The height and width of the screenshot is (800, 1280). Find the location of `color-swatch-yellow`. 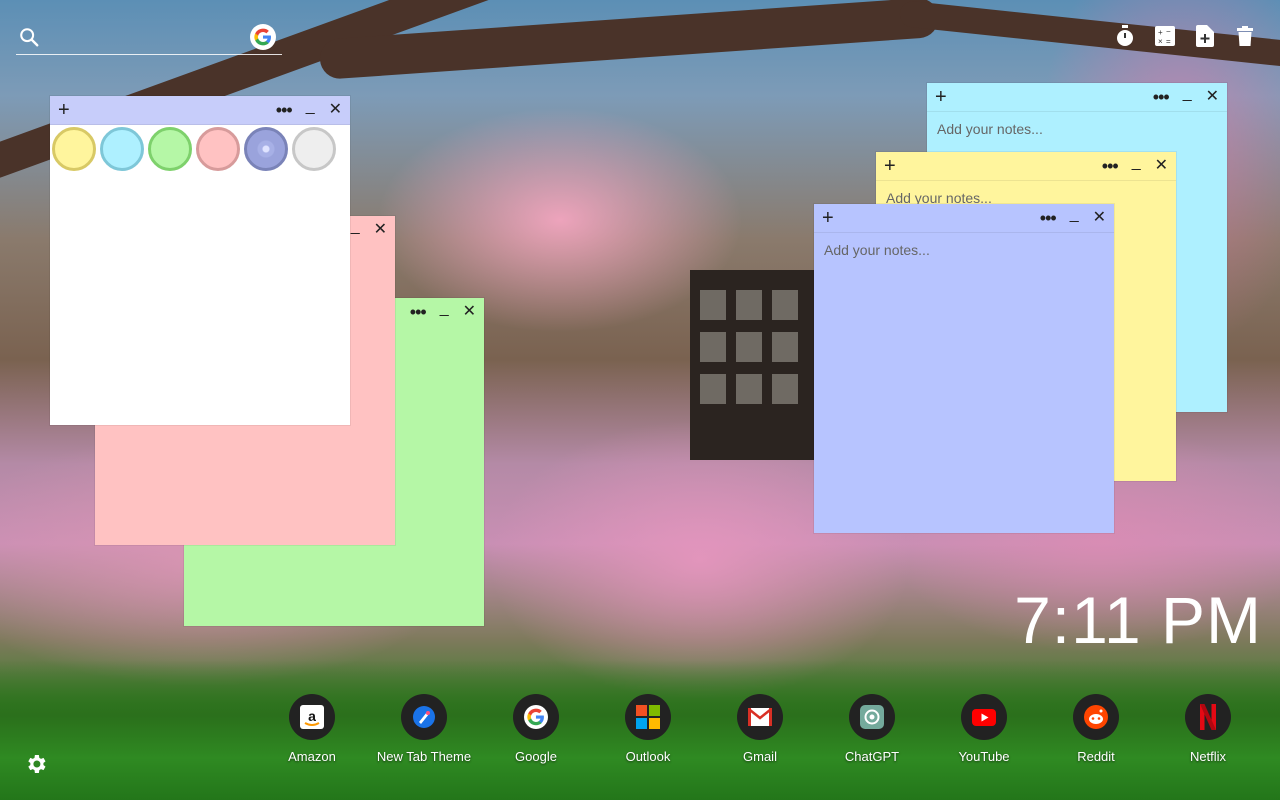

color-swatch-yellow is located at coordinates (74, 149).